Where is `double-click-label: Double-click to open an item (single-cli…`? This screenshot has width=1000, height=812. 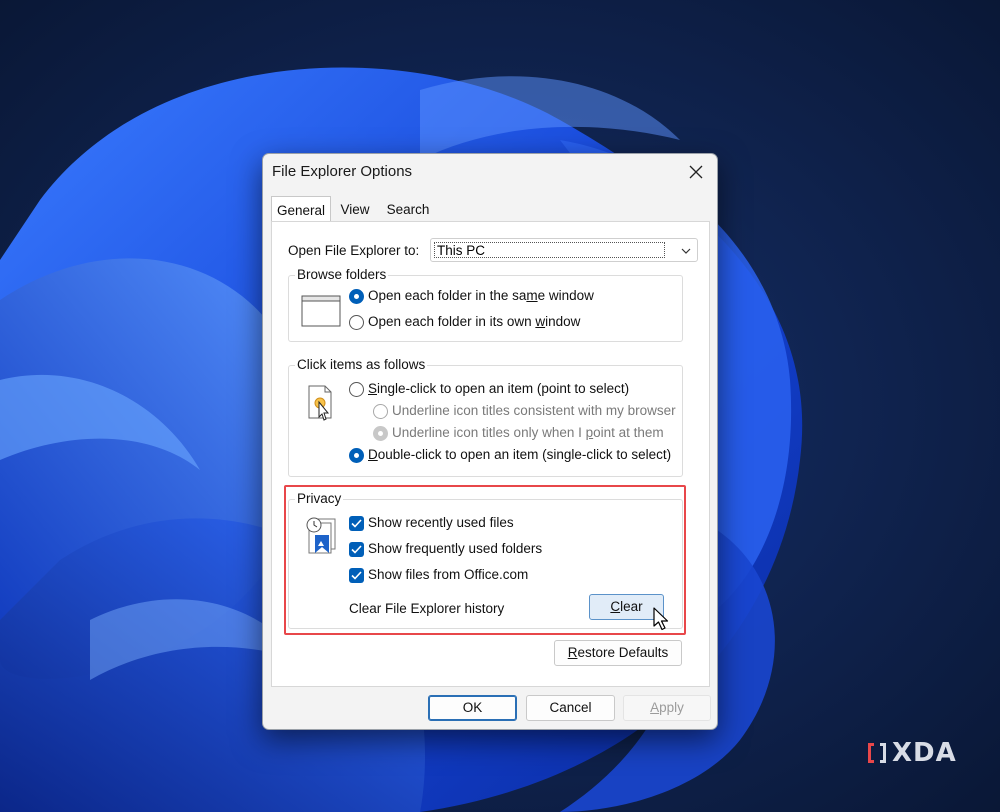 double-click-label: Double-click to open an item (single-cli… is located at coordinates (519, 454).